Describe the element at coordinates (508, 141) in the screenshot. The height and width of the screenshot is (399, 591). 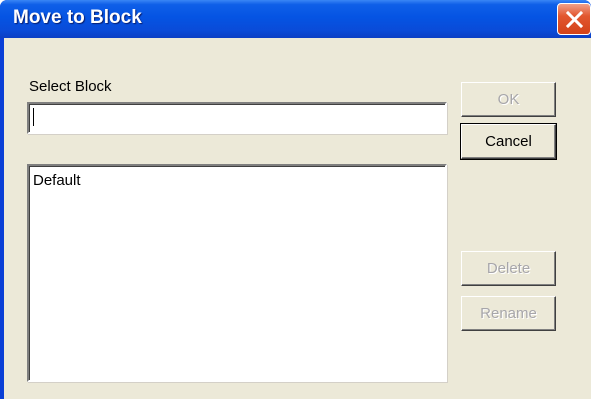
I see `cancel-button: Cancel` at that location.